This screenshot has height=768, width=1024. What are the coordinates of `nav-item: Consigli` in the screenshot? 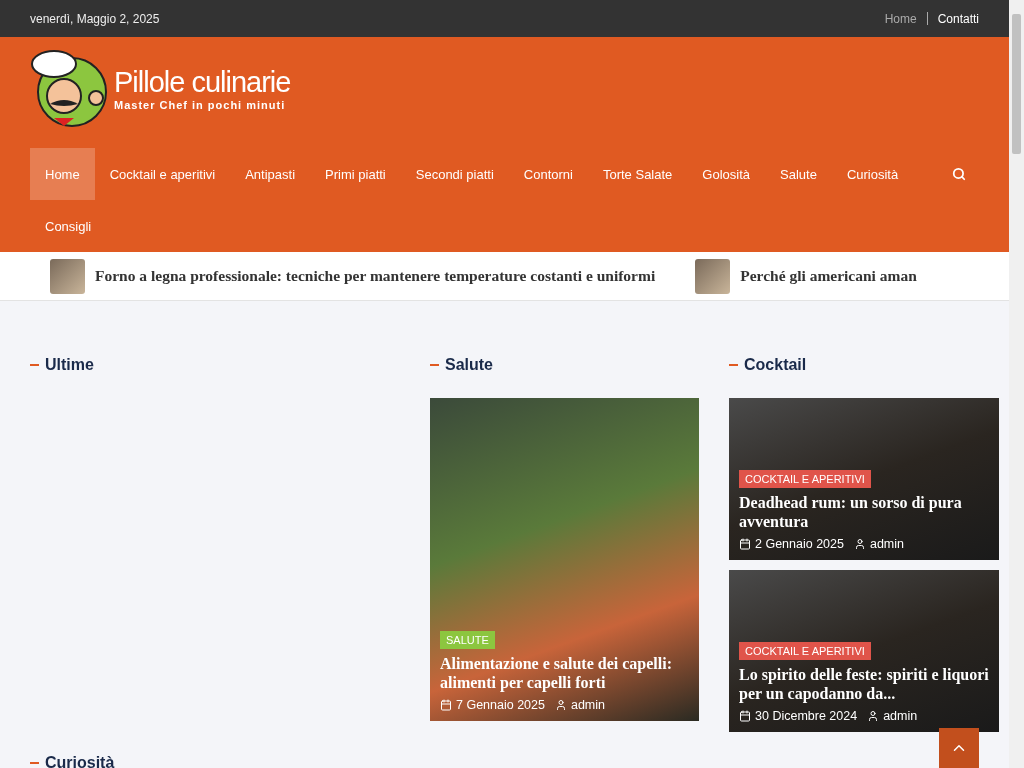 It's located at (68, 226).